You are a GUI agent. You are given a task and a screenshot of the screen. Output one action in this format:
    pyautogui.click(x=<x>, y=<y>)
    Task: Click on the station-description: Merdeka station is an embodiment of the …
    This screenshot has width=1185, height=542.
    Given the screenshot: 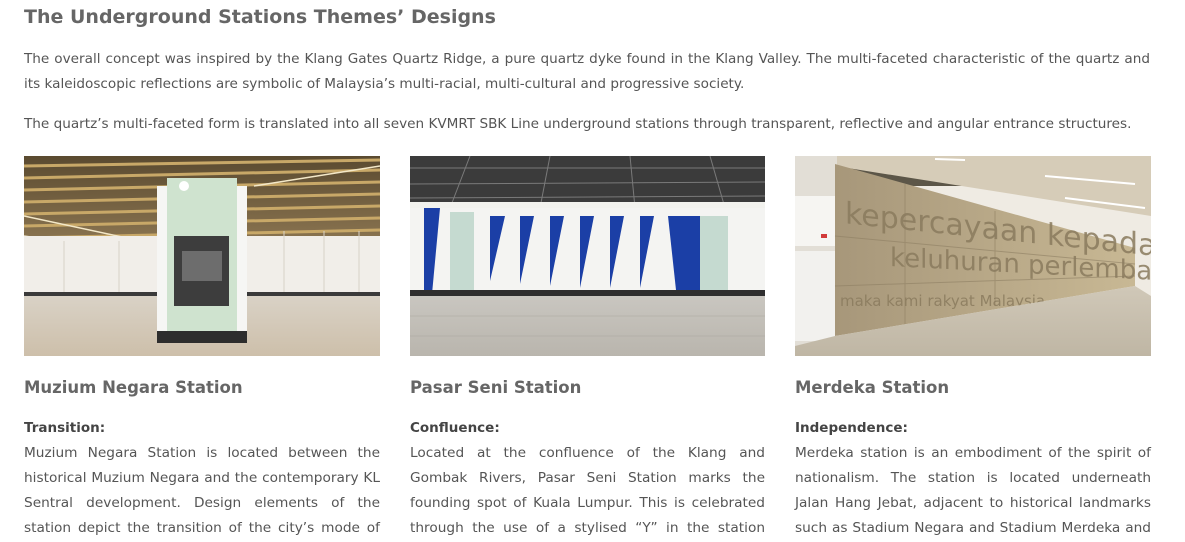 What is the action you would take?
    pyautogui.click(x=973, y=490)
    